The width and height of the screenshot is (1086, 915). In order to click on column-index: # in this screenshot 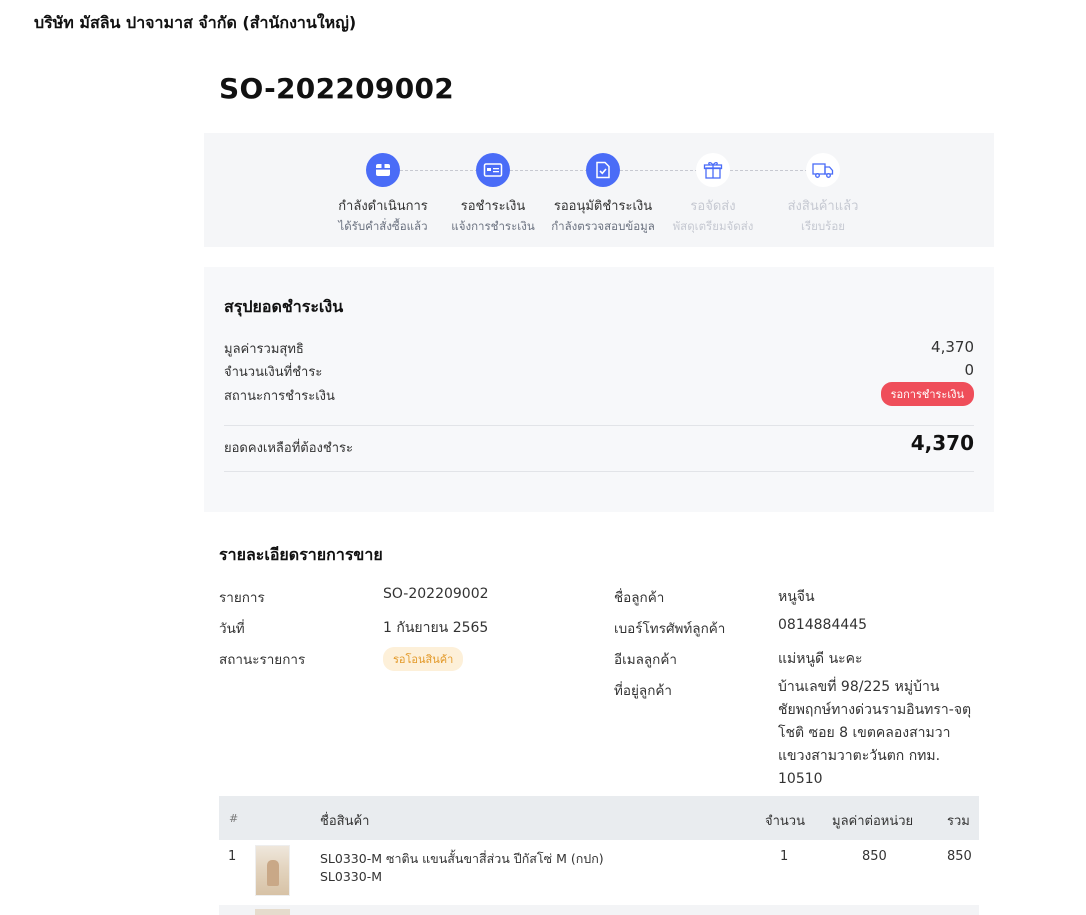, I will do `click(234, 818)`.